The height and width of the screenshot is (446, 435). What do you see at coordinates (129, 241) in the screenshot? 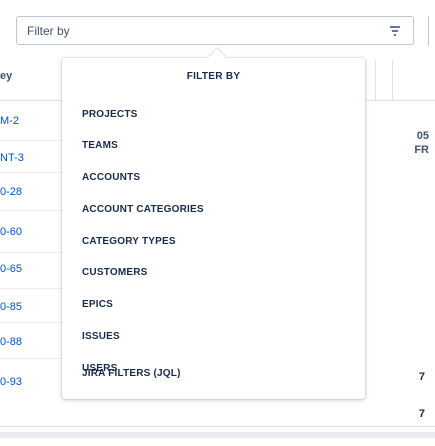
I see `menu-item-category-types: CATEGORY TYPES` at bounding box center [129, 241].